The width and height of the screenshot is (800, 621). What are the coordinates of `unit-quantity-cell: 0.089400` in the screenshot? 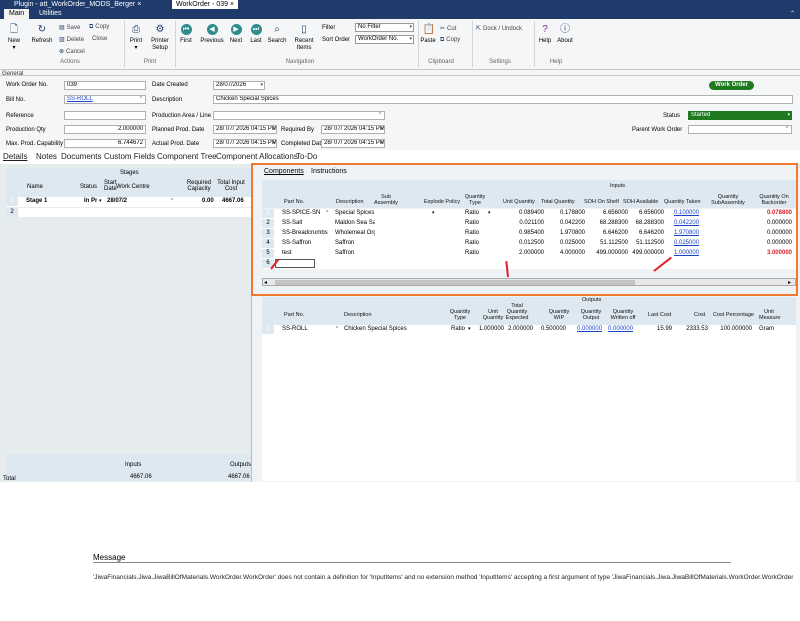 It's located at (524, 213).